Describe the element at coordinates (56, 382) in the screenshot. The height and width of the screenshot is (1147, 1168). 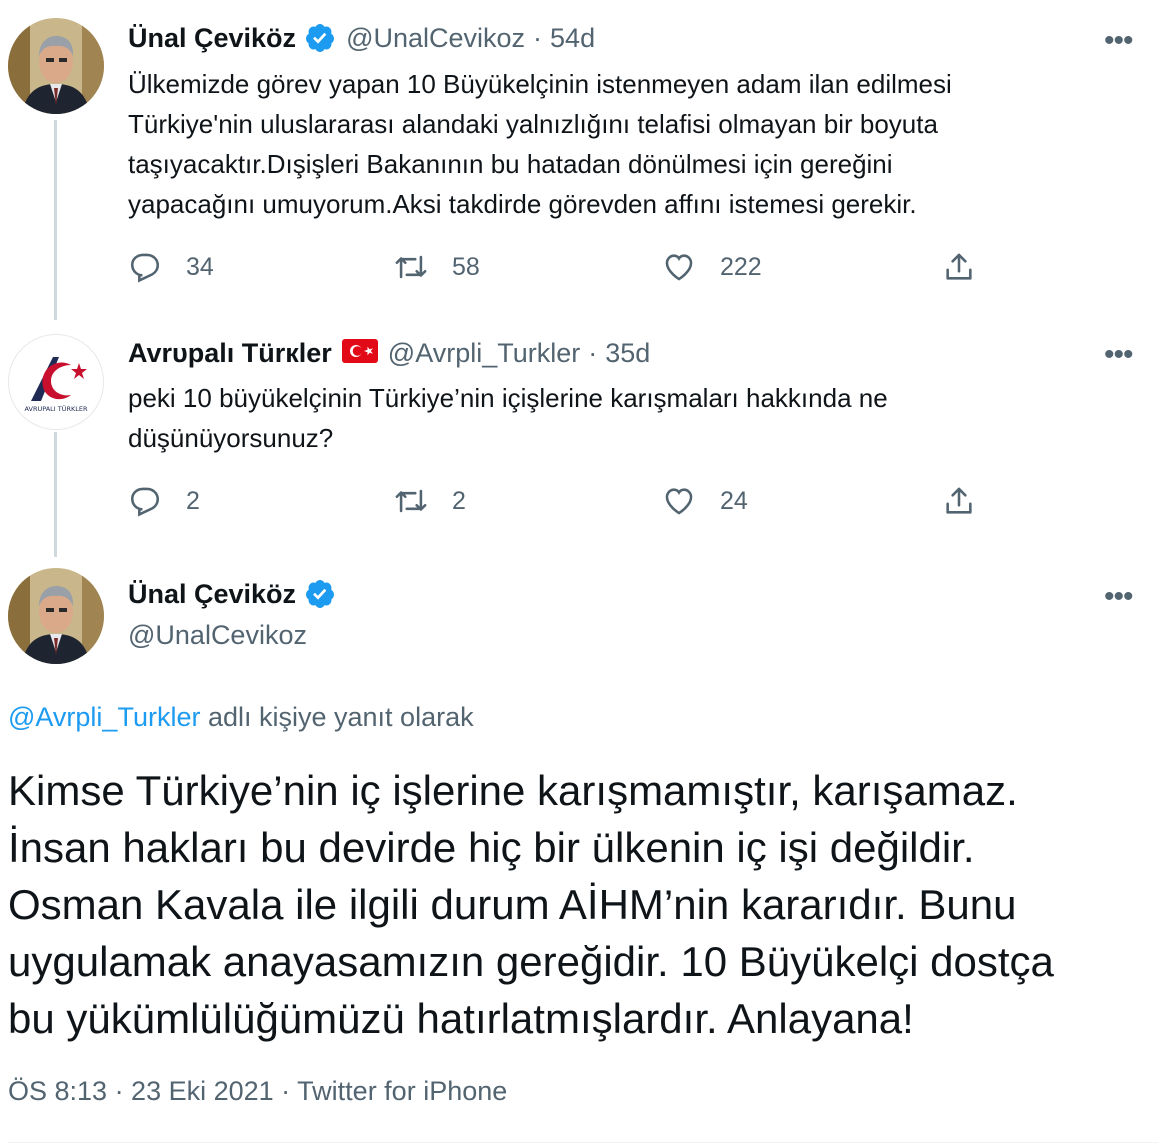
I see `avatar: AVRUPALI TÜRKLER` at that location.